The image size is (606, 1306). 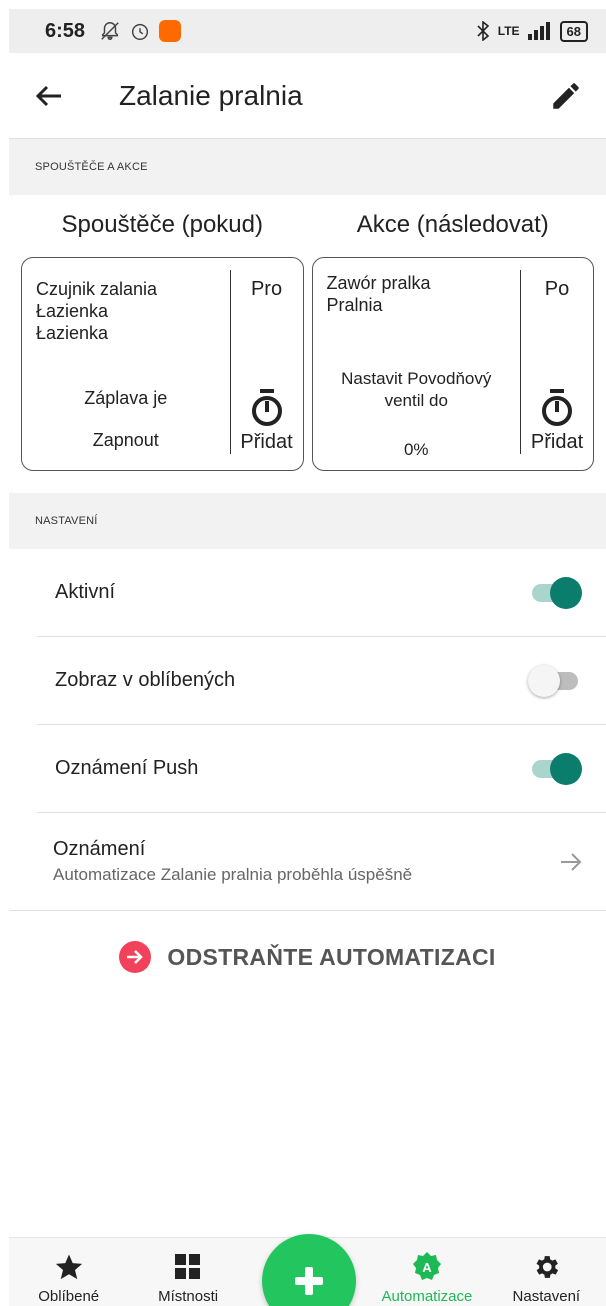 I want to click on actions-title: Akce (následovat), so click(x=452, y=224).